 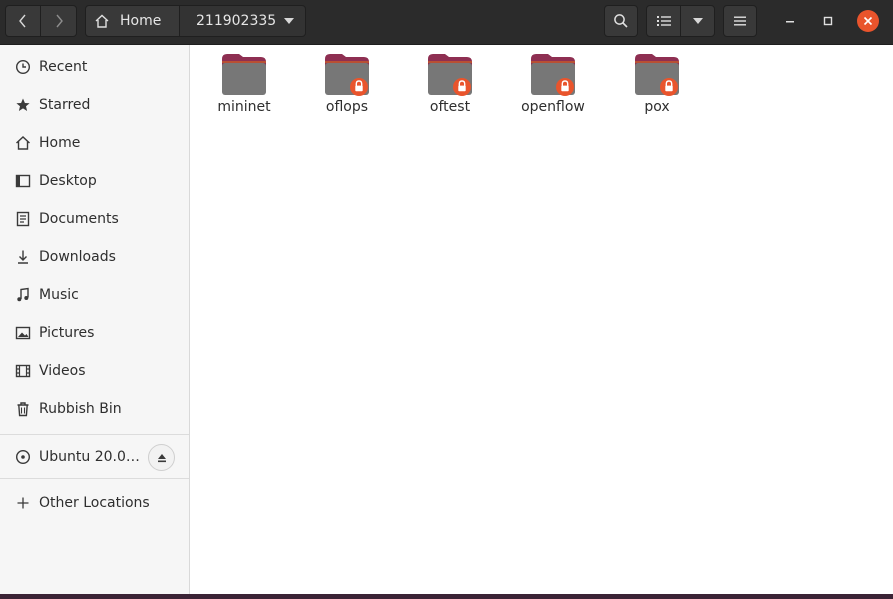 I want to click on close-icon, so click(x=868, y=21).